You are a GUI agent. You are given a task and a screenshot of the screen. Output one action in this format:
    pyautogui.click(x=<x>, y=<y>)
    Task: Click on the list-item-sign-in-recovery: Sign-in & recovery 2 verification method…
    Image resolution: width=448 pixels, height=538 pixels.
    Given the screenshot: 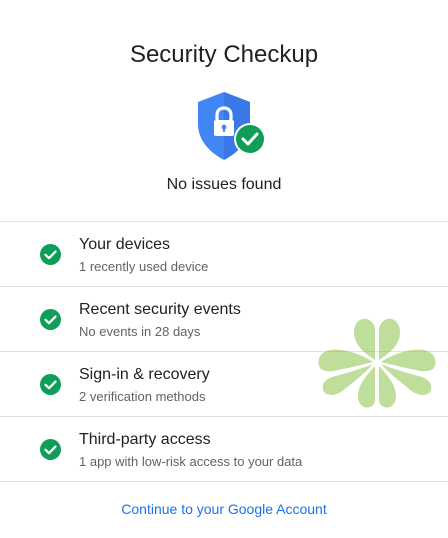 What is the action you would take?
    pyautogui.click(x=224, y=383)
    